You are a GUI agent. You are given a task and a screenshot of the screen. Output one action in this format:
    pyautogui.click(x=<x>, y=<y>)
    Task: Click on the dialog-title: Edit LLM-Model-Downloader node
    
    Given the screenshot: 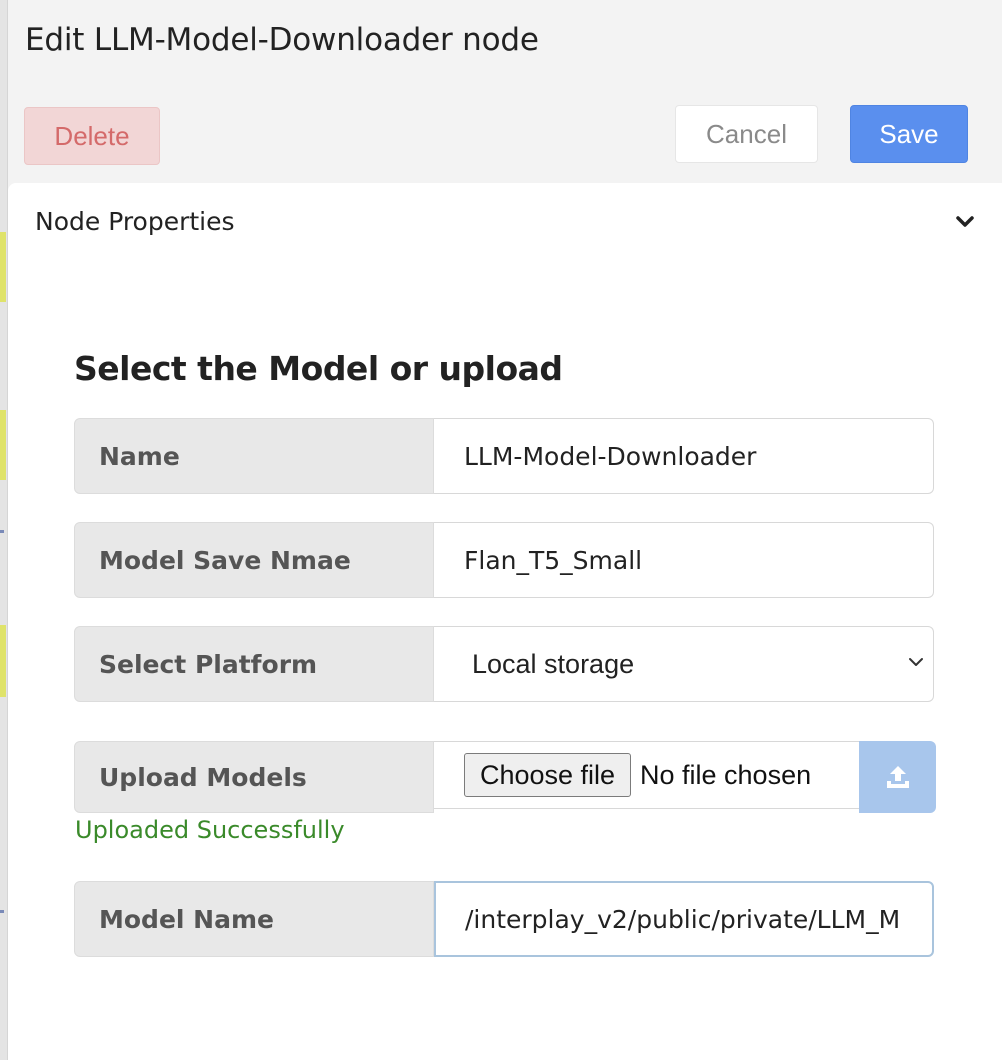 What is the action you would take?
    pyautogui.click(x=282, y=40)
    